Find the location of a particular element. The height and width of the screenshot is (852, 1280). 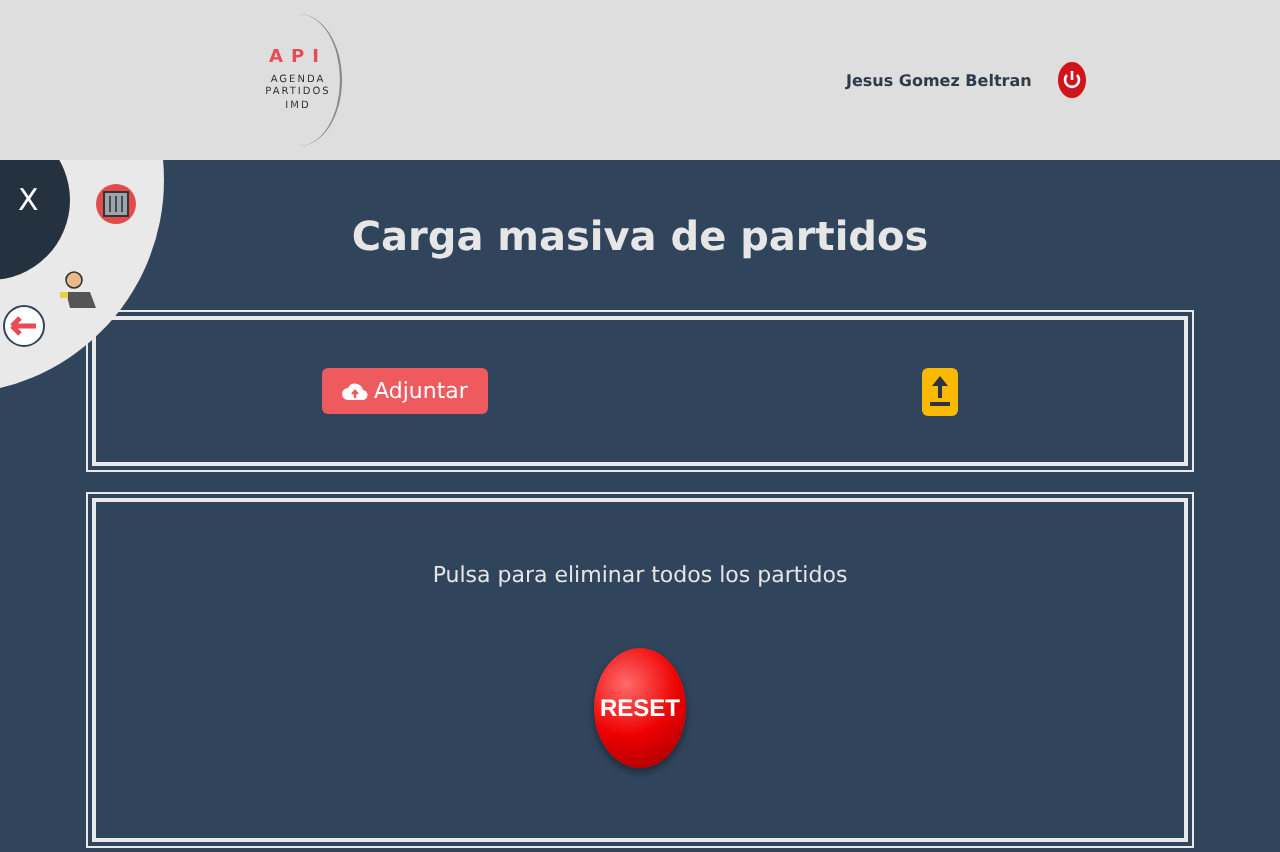

reset-button: RESET is located at coordinates (640, 708).